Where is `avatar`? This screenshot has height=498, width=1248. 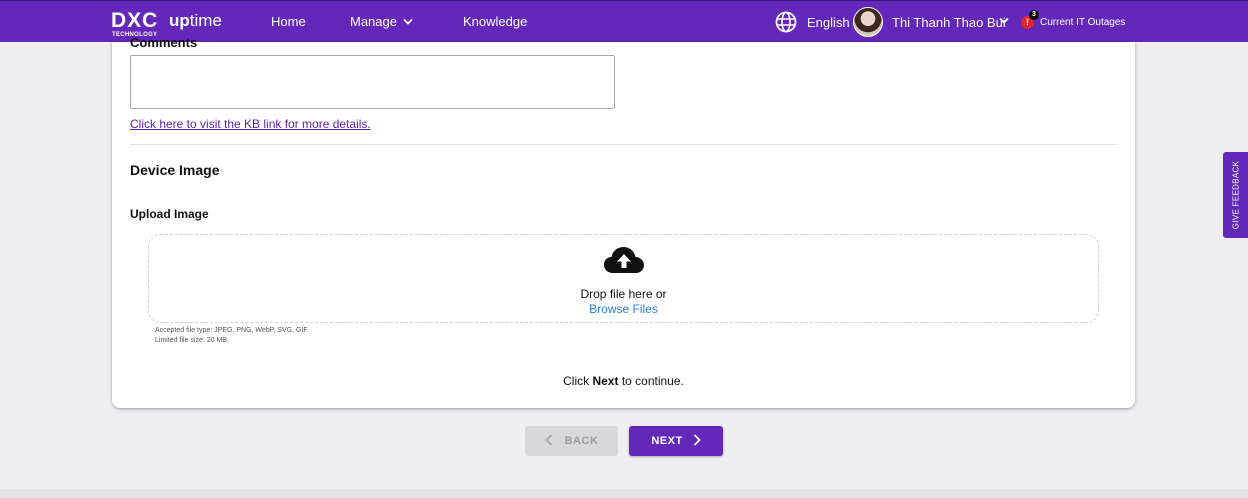
avatar is located at coordinates (868, 22).